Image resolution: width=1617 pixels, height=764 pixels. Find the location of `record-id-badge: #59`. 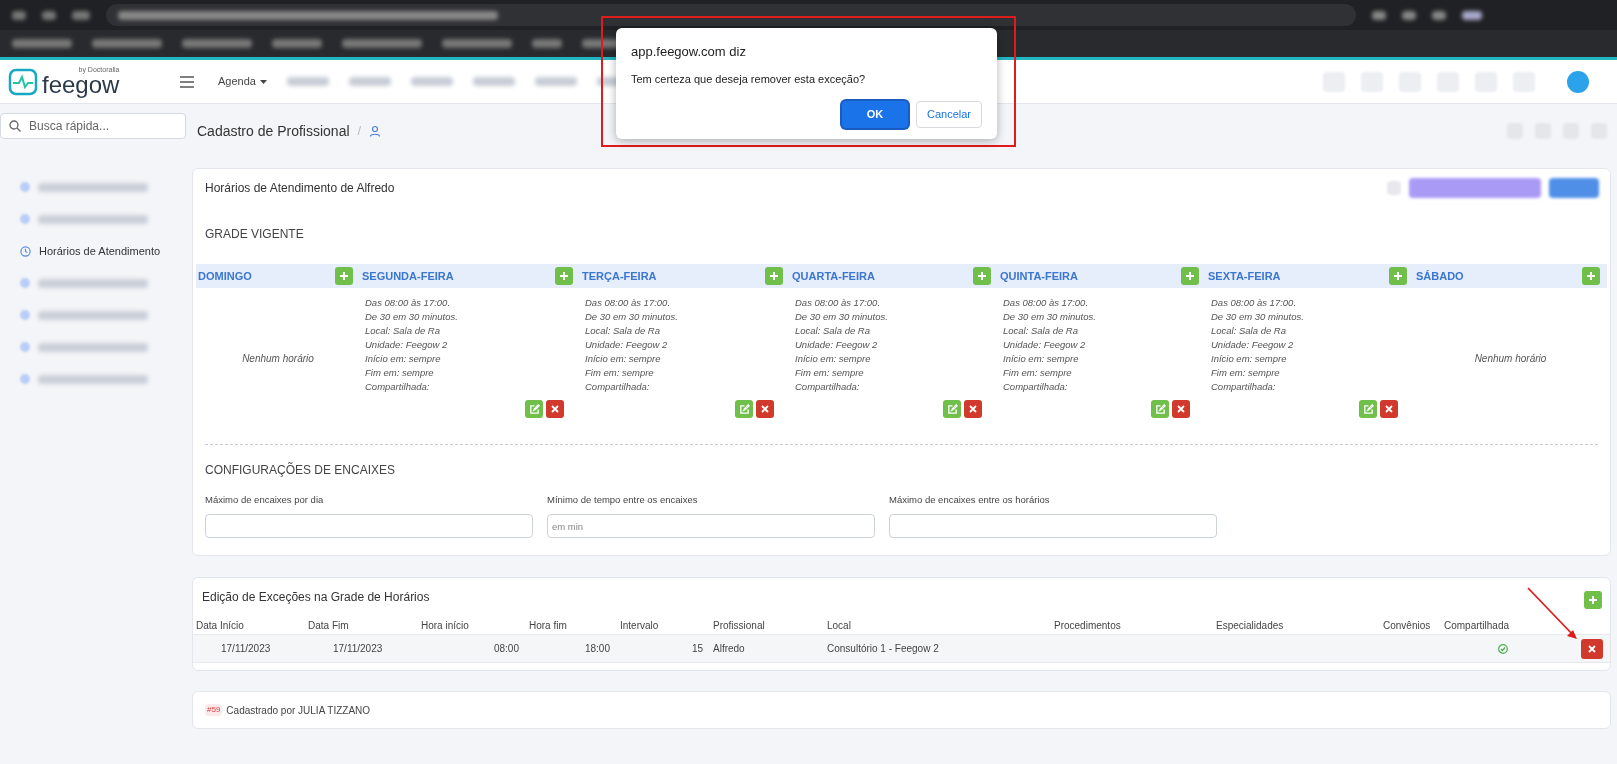

record-id-badge: #59 is located at coordinates (214, 710).